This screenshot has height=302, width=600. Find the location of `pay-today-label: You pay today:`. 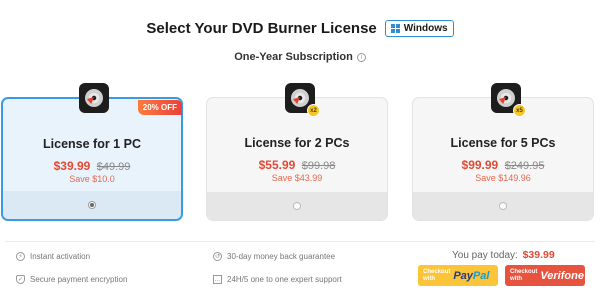

pay-today-label: You pay today: is located at coordinates (485, 255).